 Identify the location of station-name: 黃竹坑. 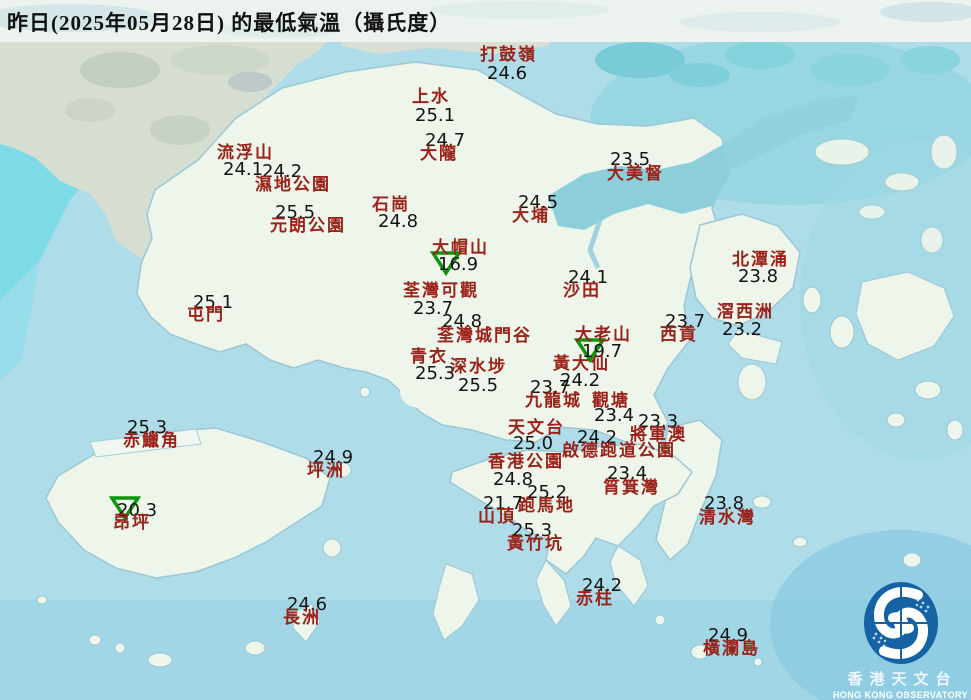
(535, 543).